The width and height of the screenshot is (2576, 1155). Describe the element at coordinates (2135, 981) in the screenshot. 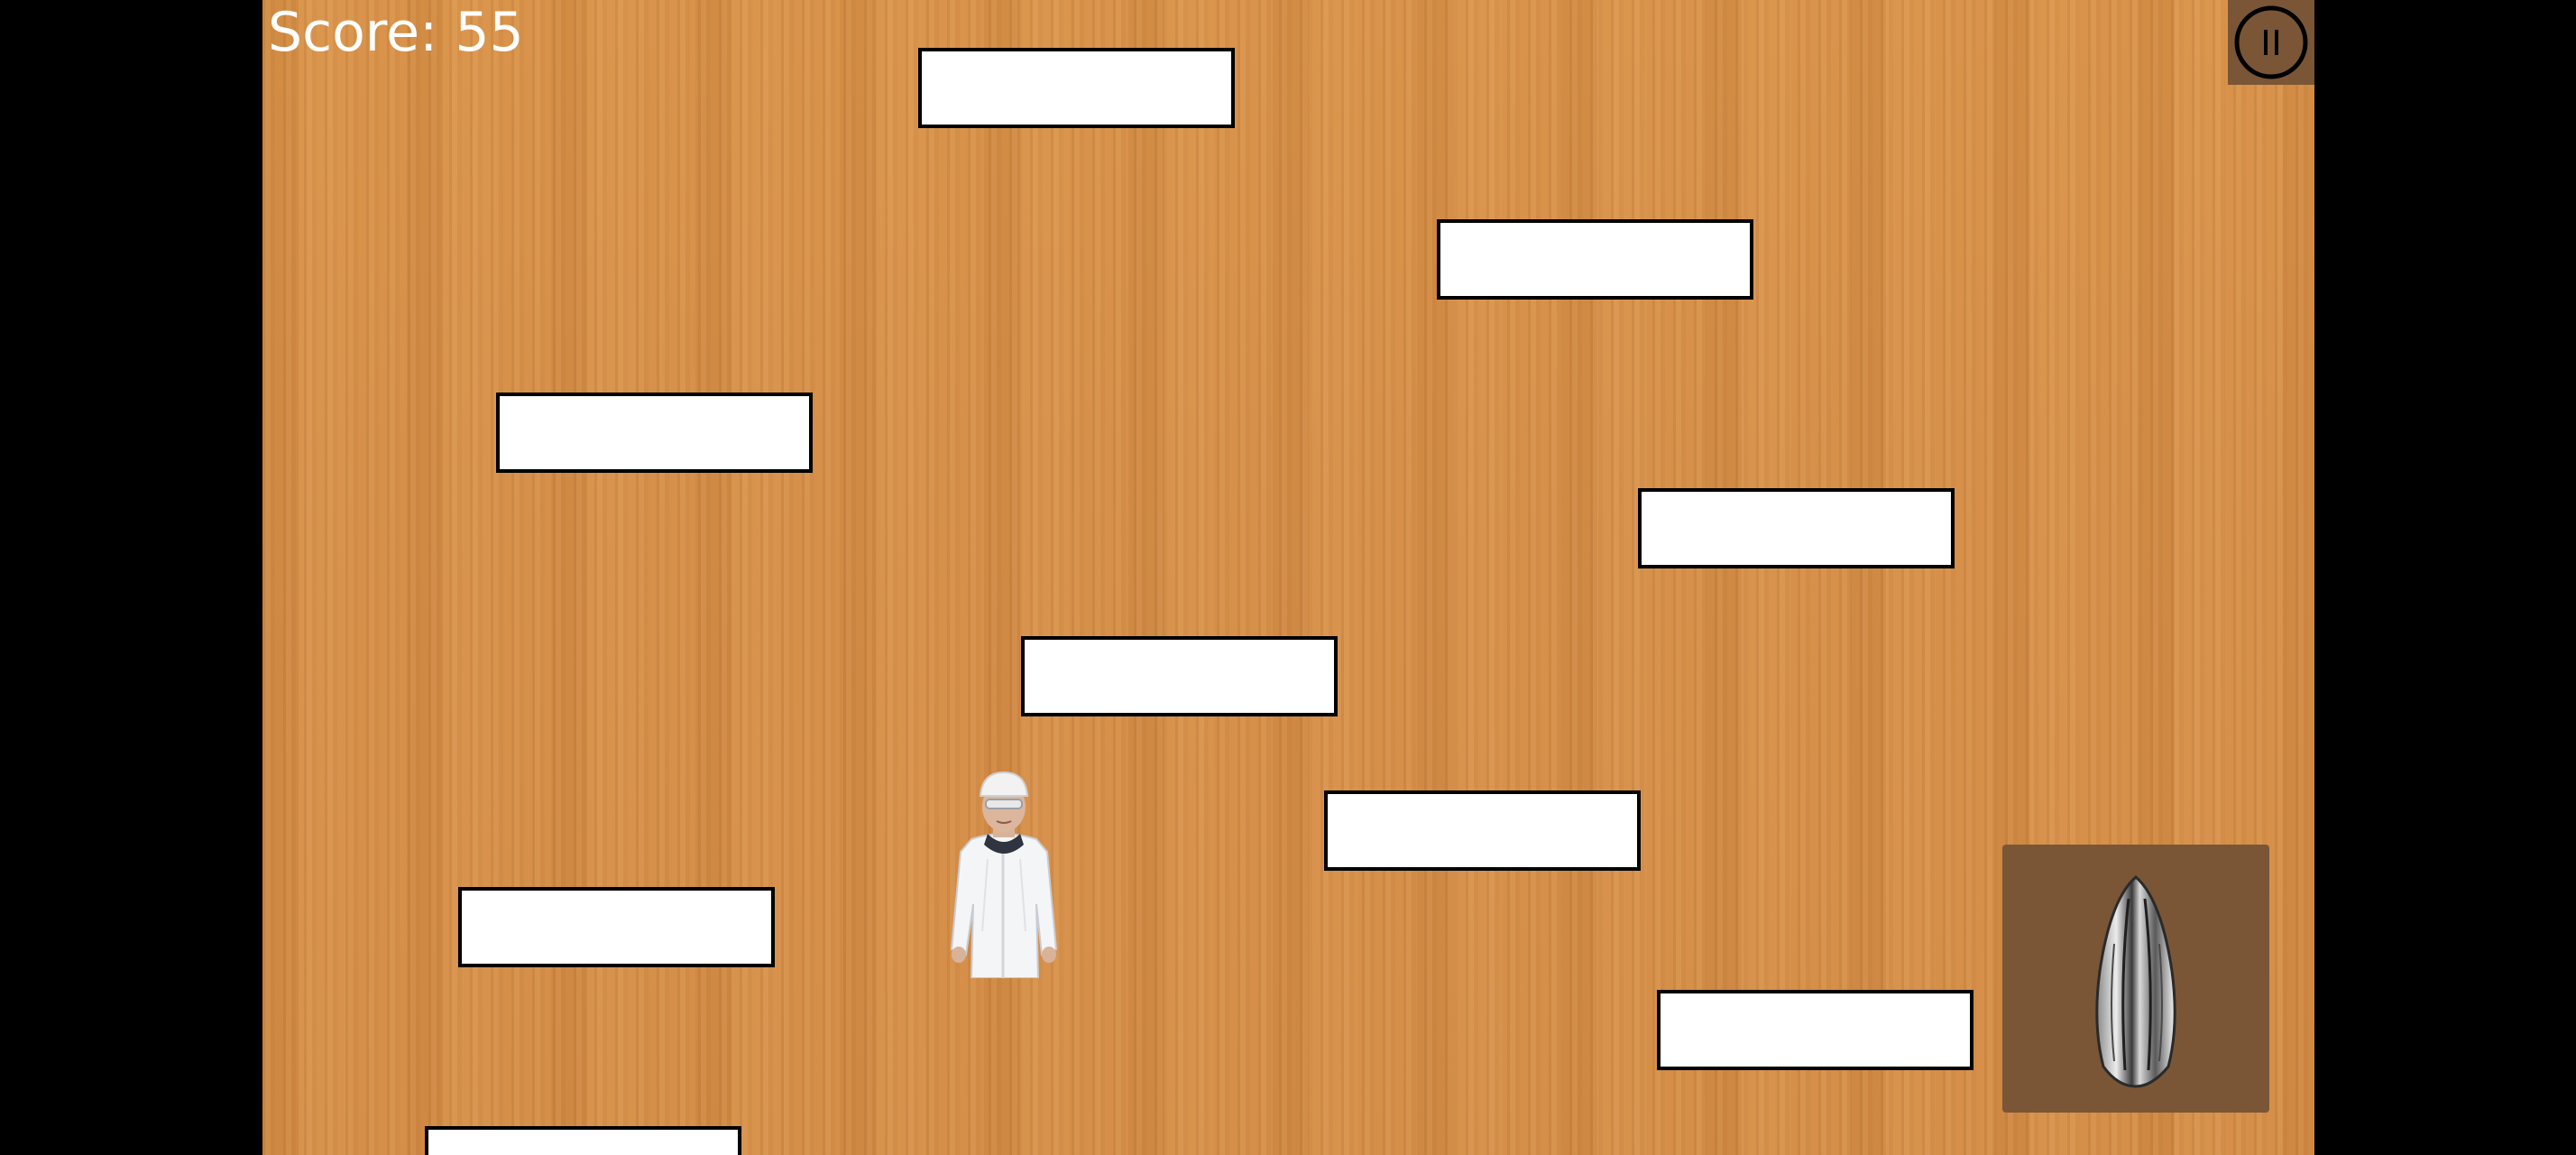

I see `sunflower-seed-icon` at that location.